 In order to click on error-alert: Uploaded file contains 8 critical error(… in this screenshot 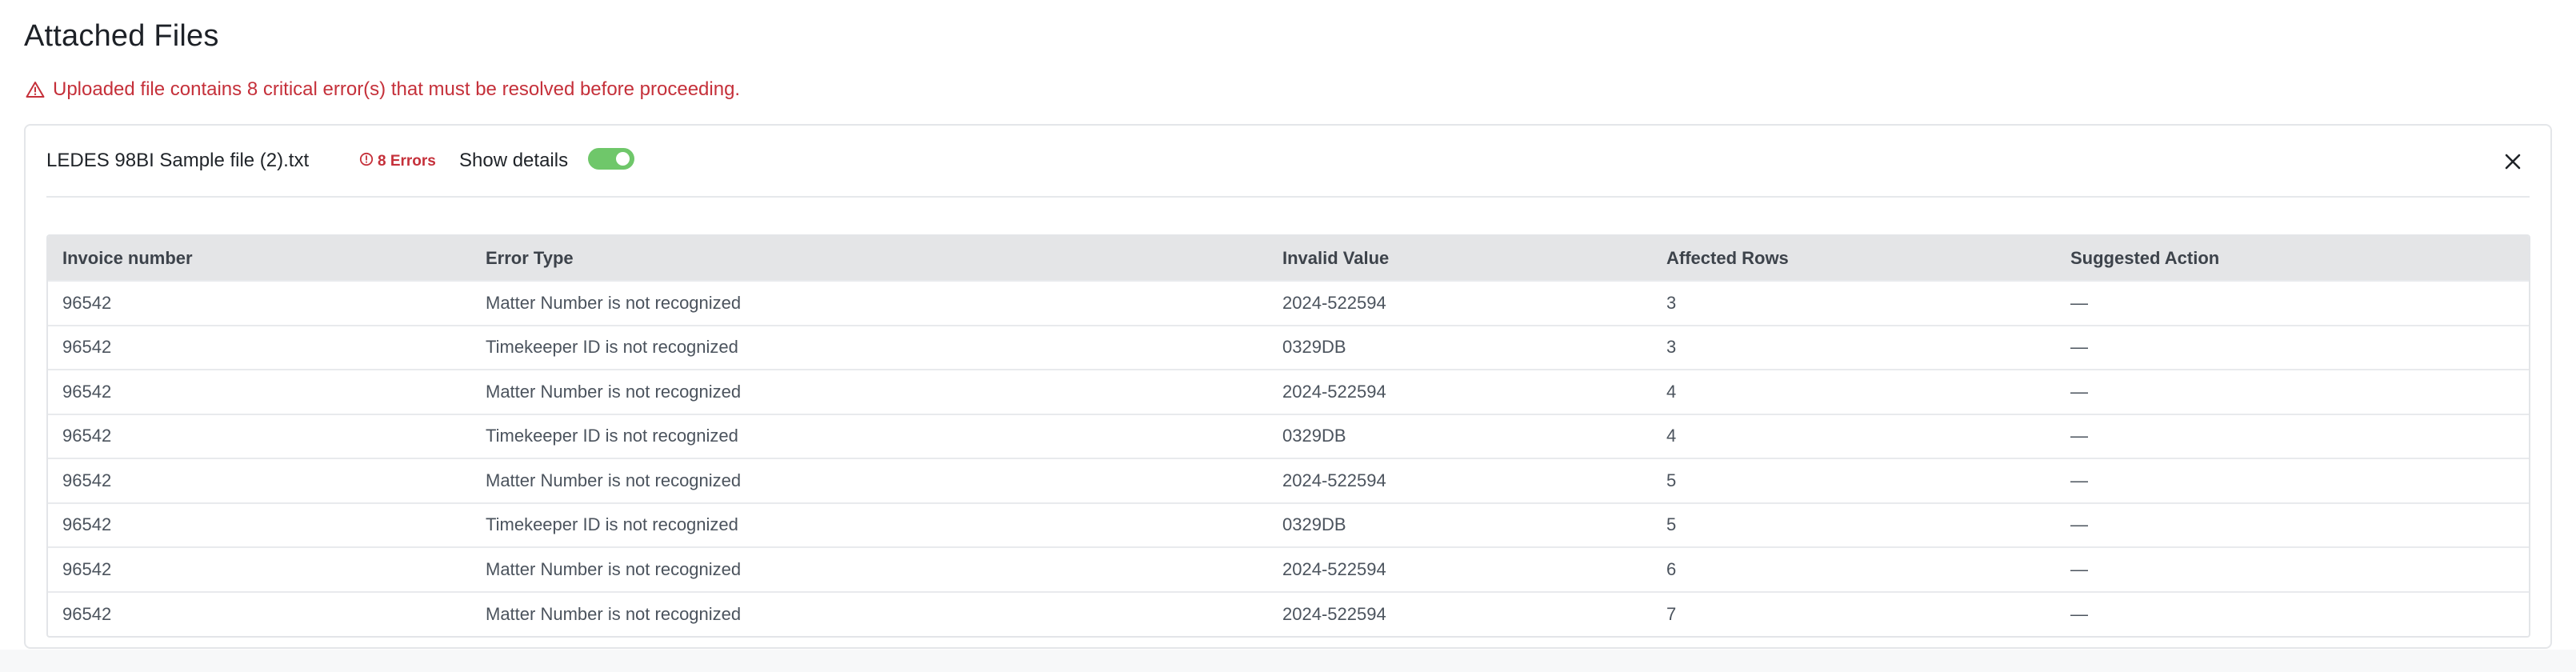, I will do `click(383, 89)`.